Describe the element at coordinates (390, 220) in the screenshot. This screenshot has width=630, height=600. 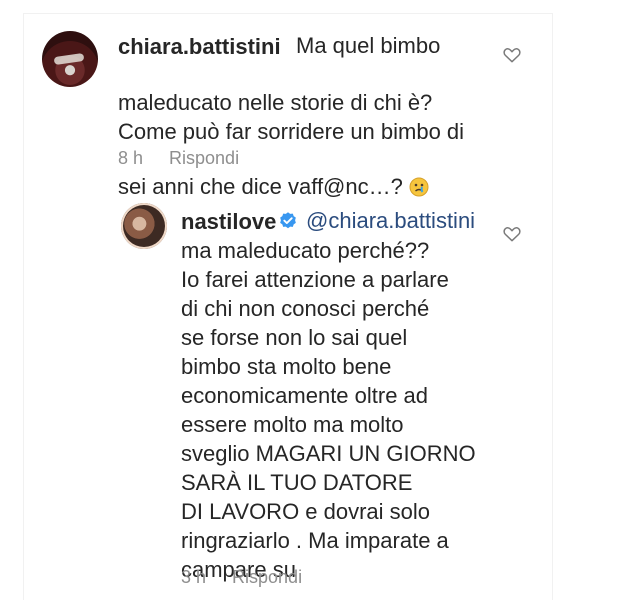
I see `mention-link: @chiara.battistini` at that location.